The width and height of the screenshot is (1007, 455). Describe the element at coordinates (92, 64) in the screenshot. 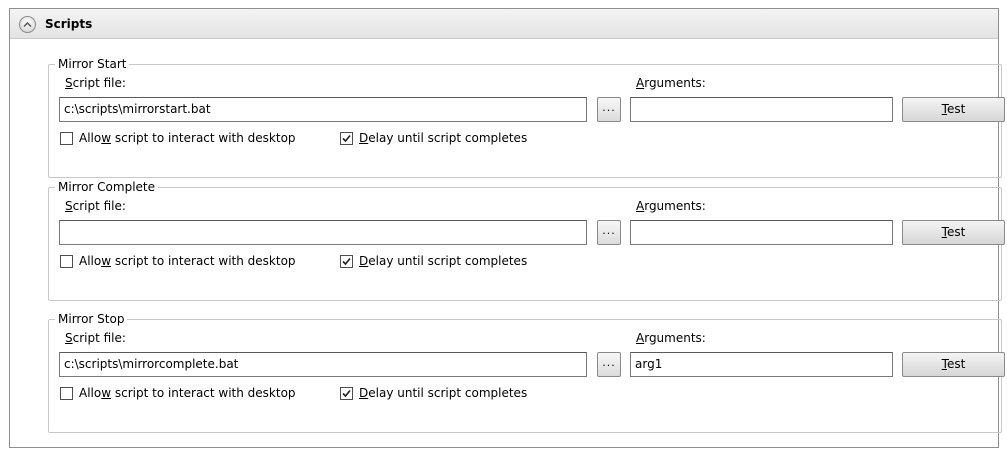

I see `group-title: Mirror Start` at that location.